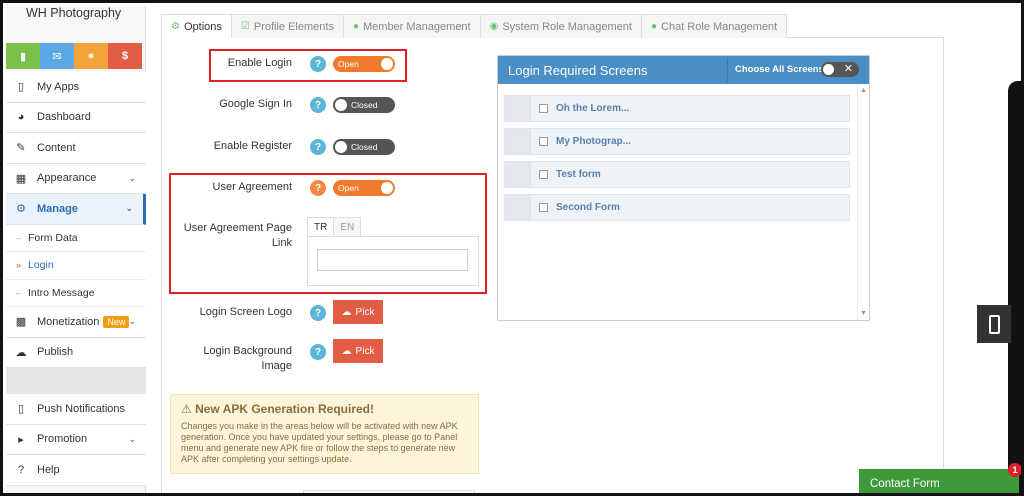  Describe the element at coordinates (863, 313) in the screenshot. I see `scroll-down-icon: ▼` at that location.